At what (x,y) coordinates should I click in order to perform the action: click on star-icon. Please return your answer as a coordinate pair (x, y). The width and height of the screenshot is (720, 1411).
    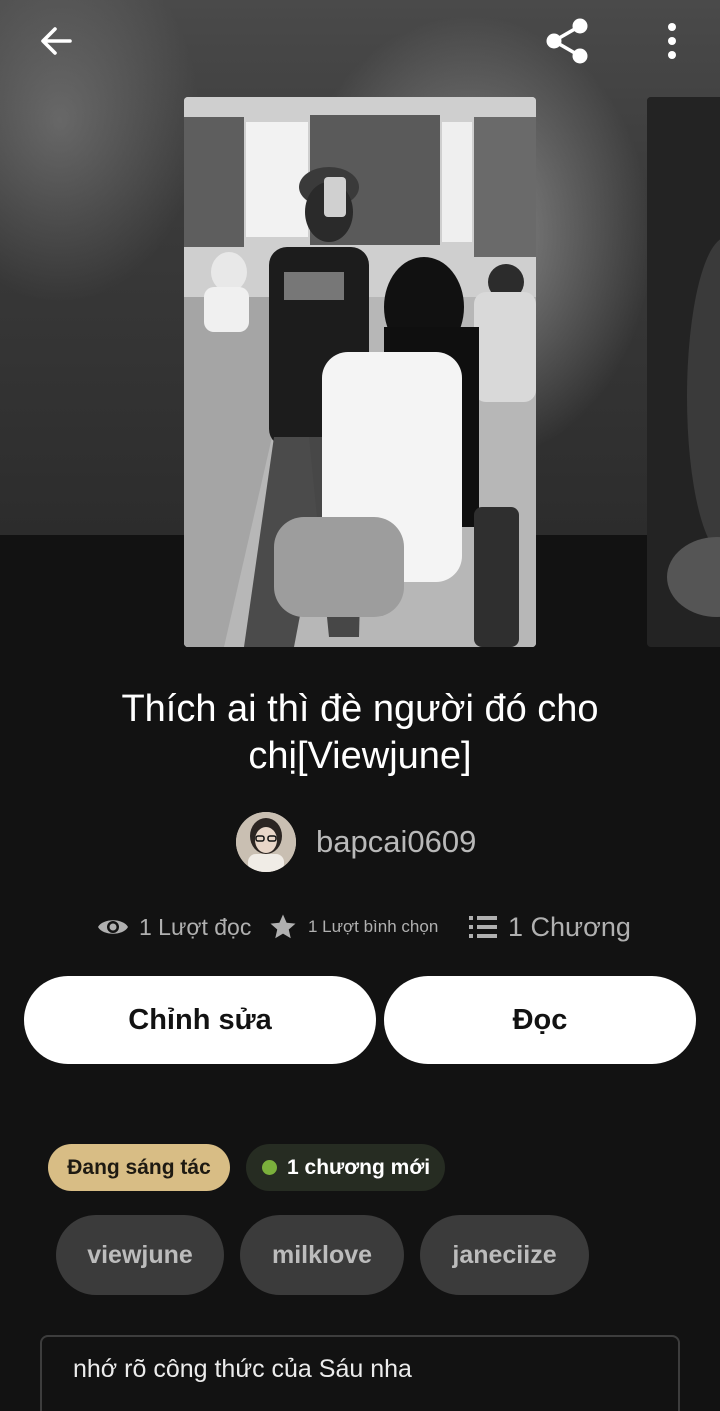
    Looking at the image, I should click on (283, 926).